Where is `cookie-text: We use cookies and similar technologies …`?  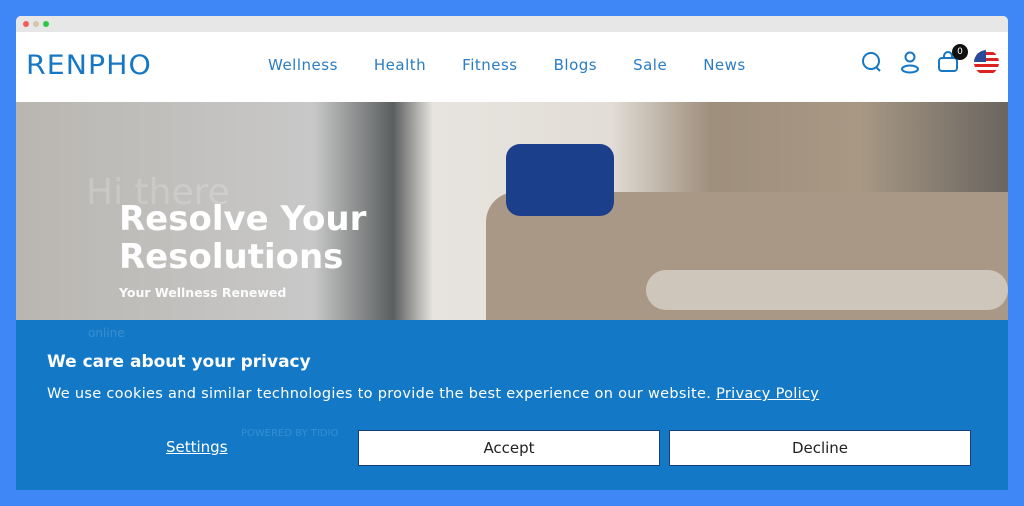
cookie-text: We use cookies and similar technologies … is located at coordinates (433, 394).